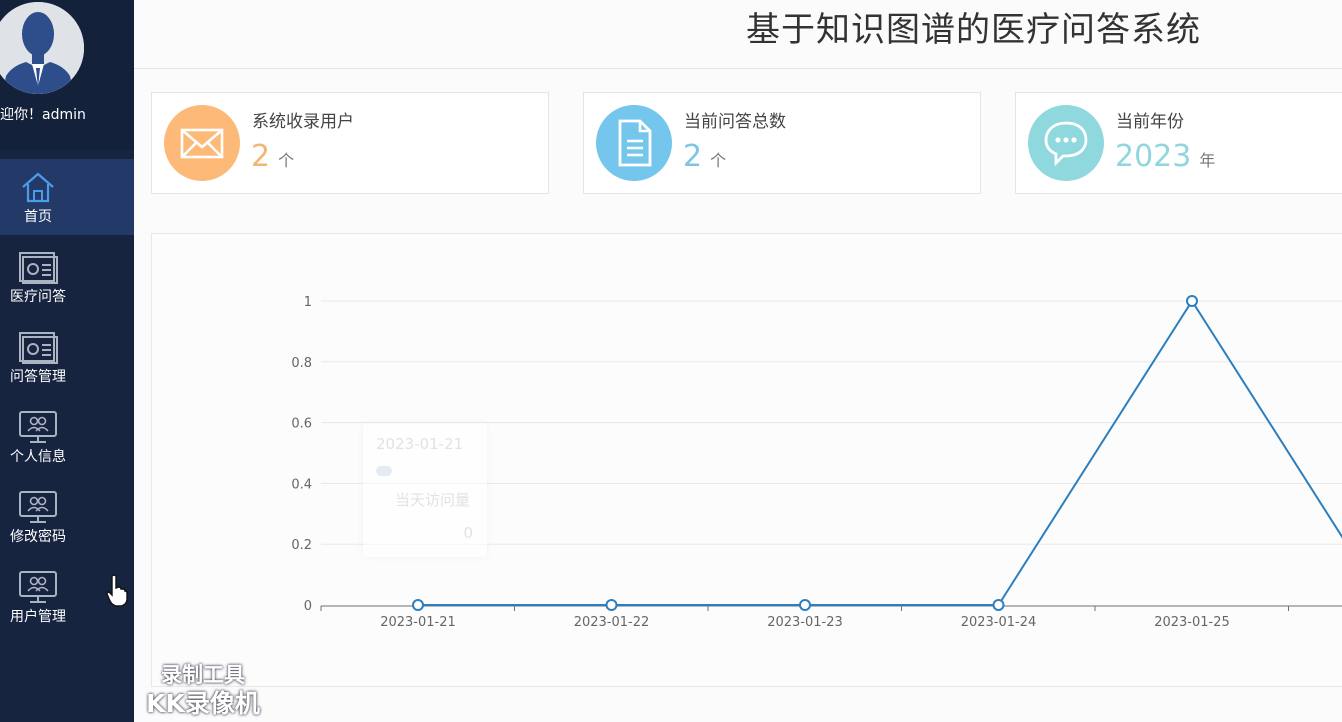 The width and height of the screenshot is (1342, 722). I want to click on tooltip-series-marker, so click(384, 471).